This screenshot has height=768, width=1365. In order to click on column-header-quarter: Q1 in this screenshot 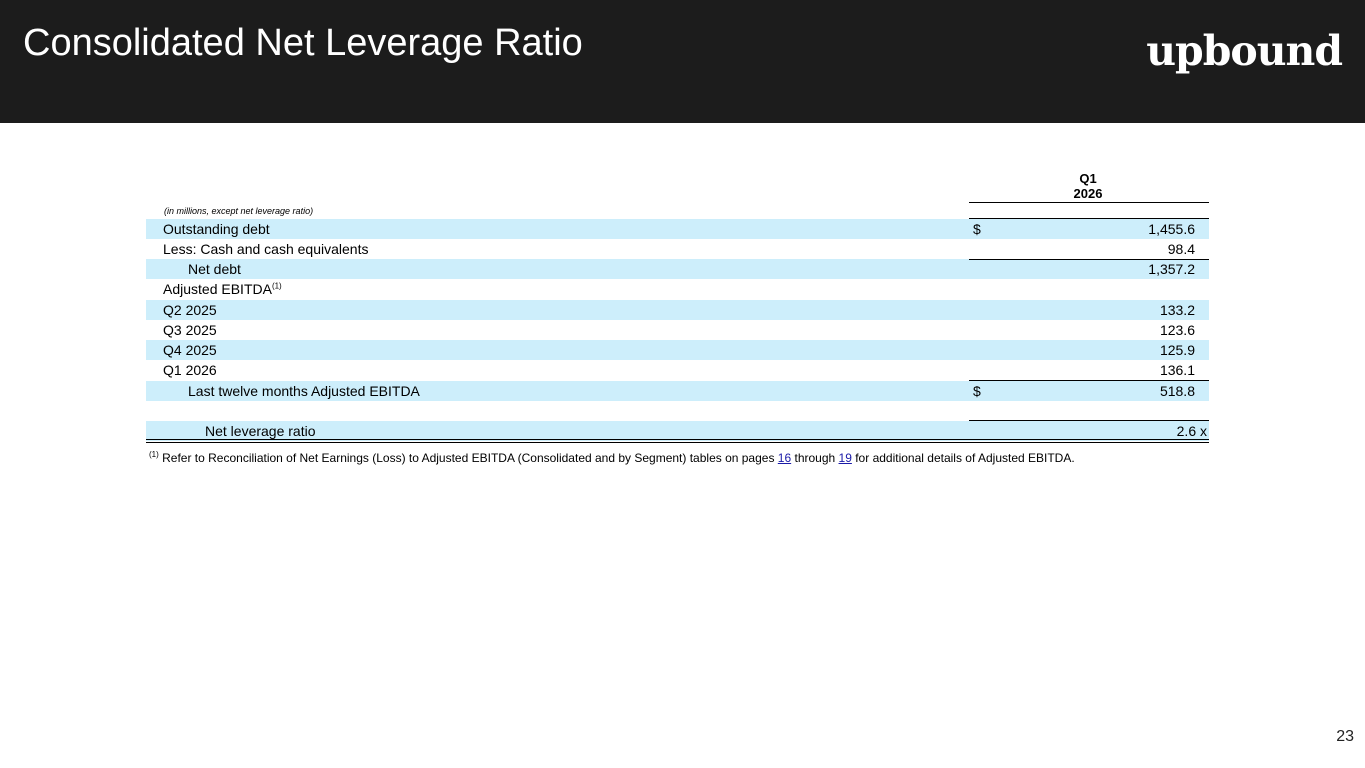, I will do `click(1088, 178)`.